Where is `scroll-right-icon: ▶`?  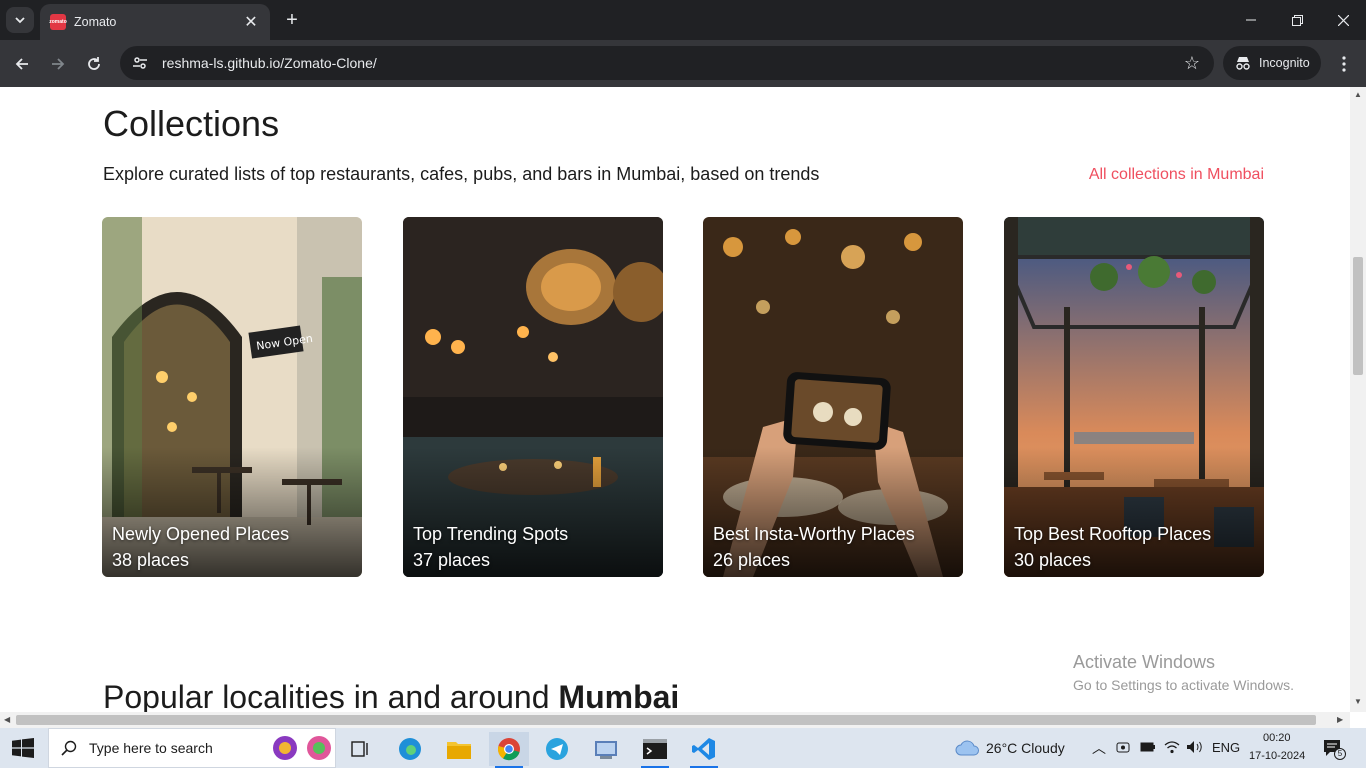
scroll-right-icon: ▶ is located at coordinates (1340, 719).